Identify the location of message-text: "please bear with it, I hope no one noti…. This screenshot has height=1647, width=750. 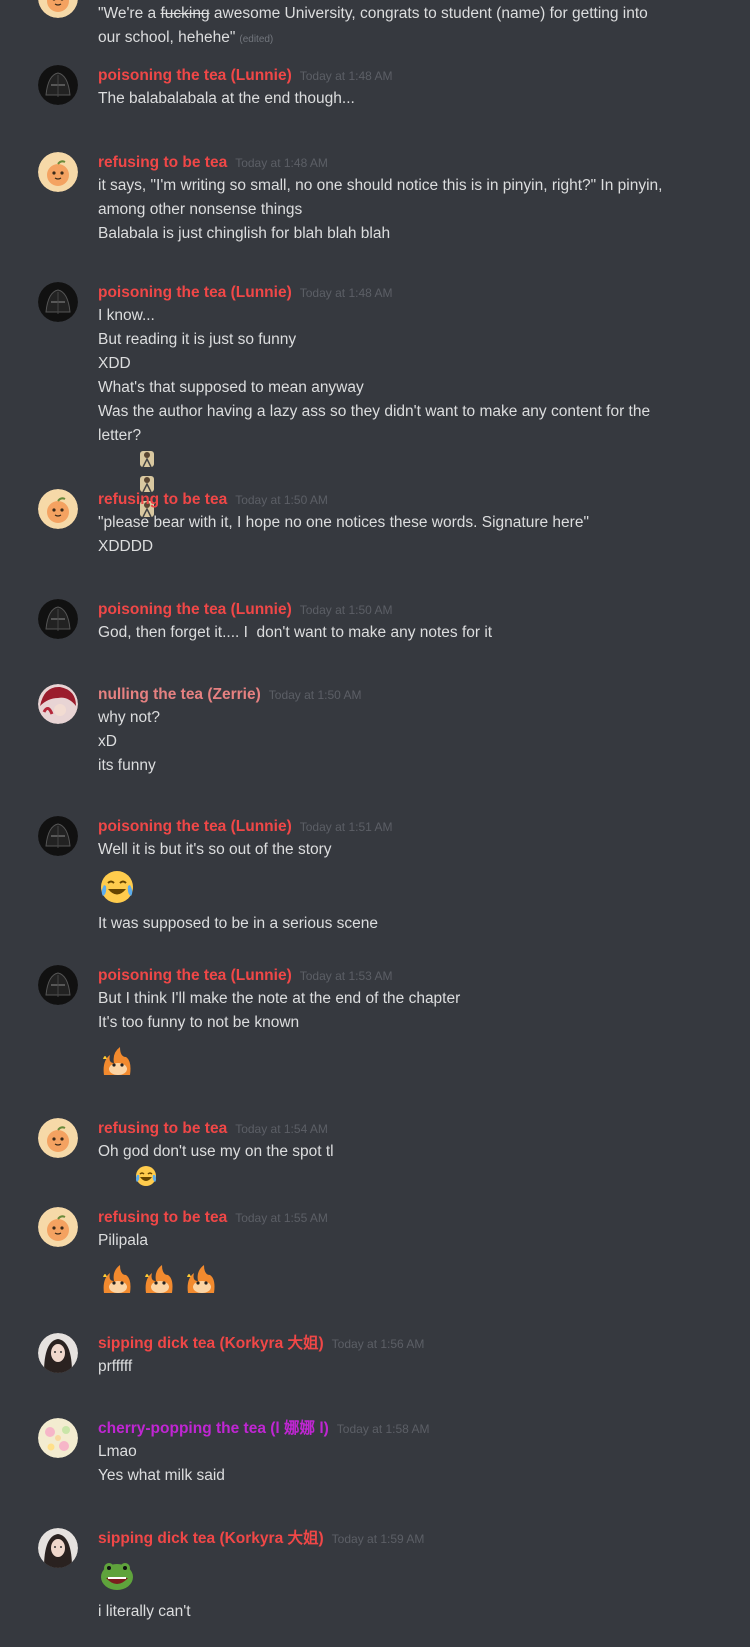
(343, 522).